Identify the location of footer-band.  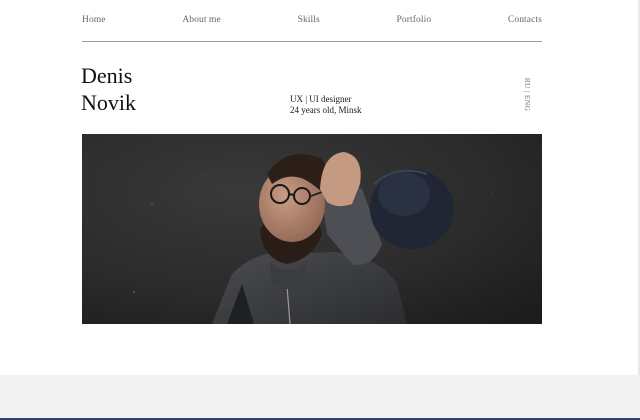
(320, 396).